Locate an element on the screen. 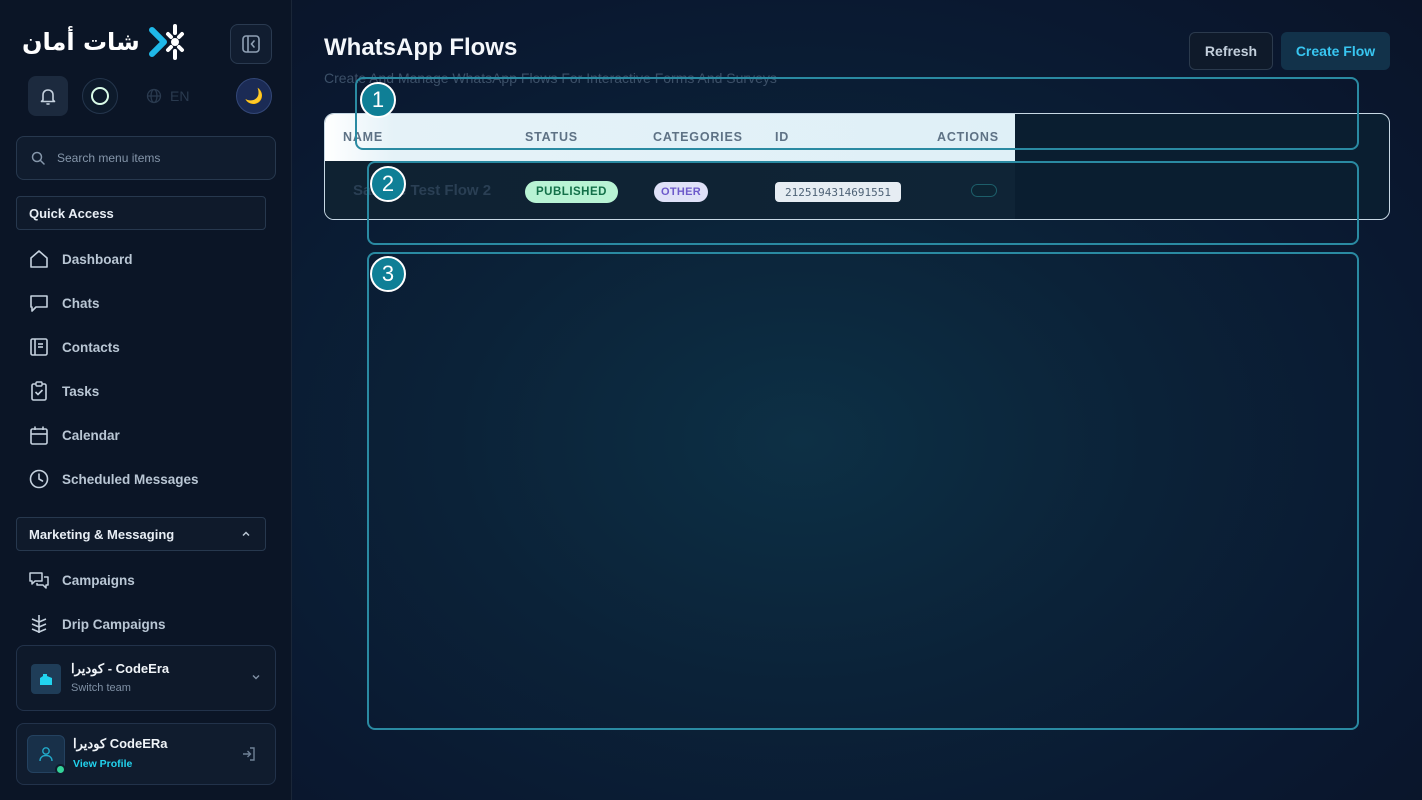  annotation-marker-1: 1 is located at coordinates (378, 100).